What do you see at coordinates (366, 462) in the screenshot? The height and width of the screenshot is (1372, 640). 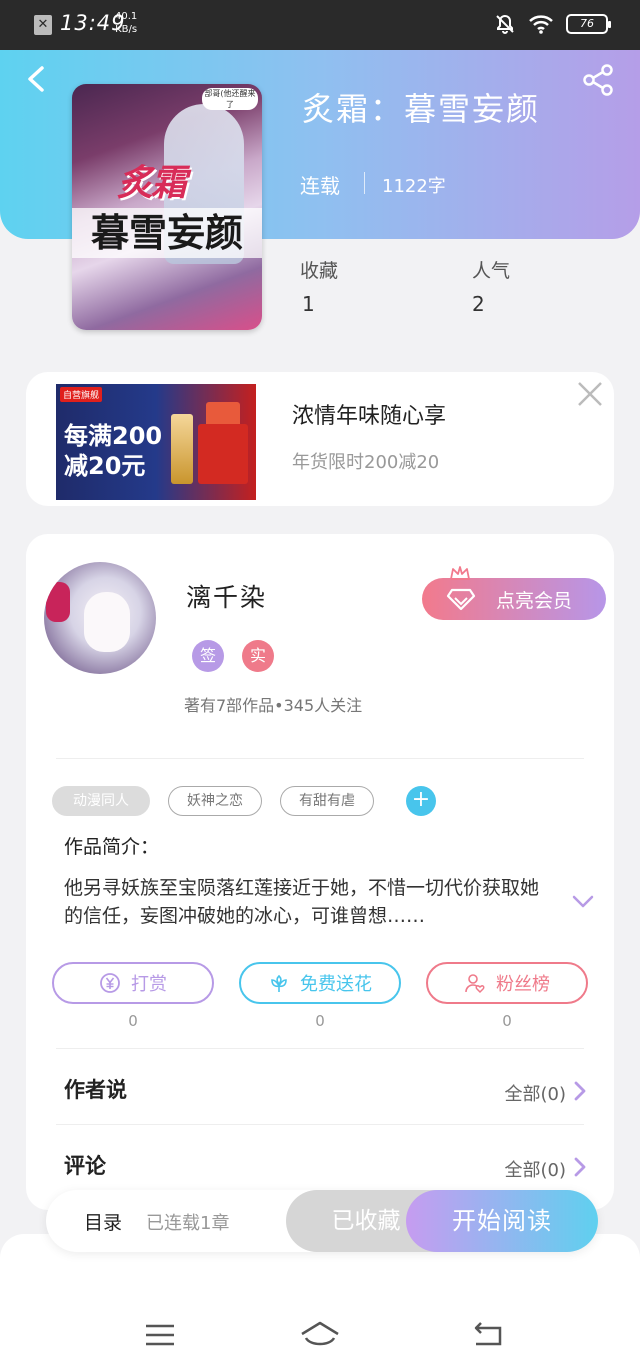 I see `ad-subtitle: 年货限时200减20` at bounding box center [366, 462].